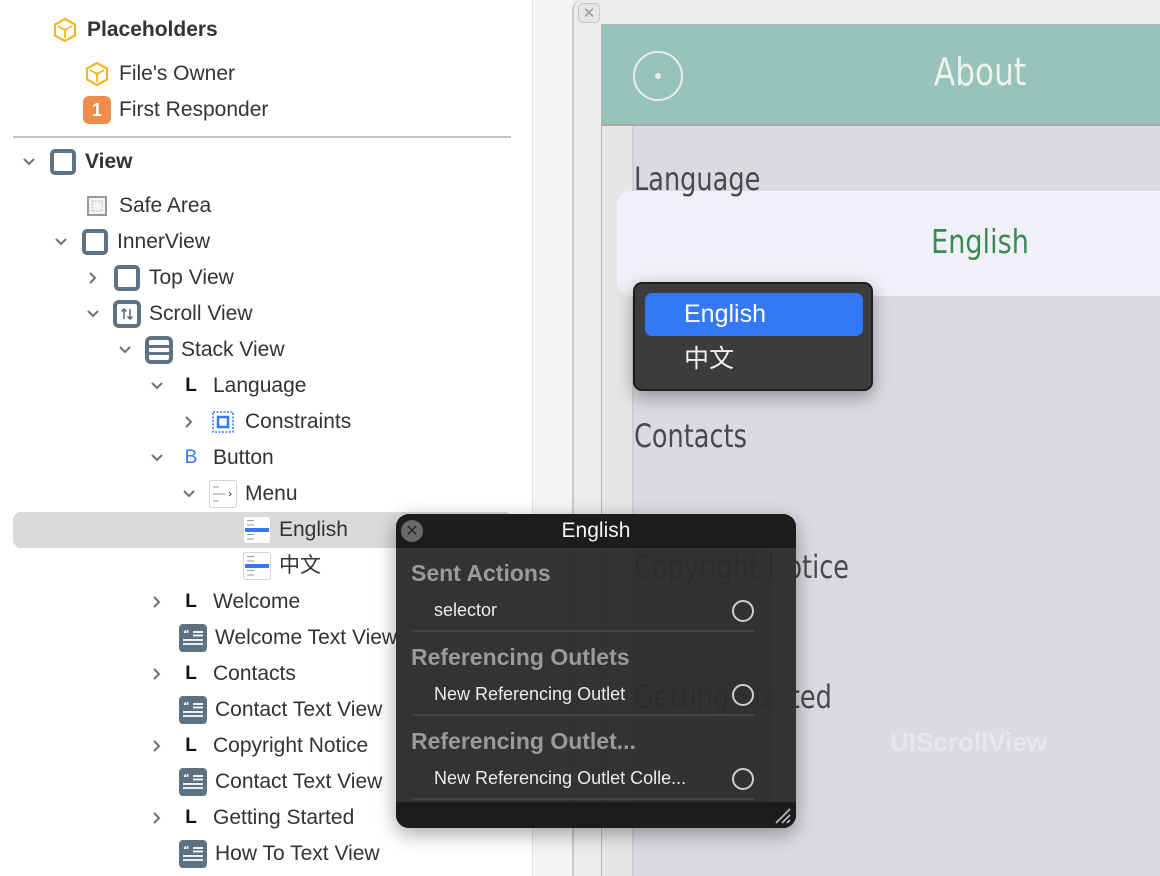  What do you see at coordinates (191, 457) in the screenshot?
I see `button-icon: B` at bounding box center [191, 457].